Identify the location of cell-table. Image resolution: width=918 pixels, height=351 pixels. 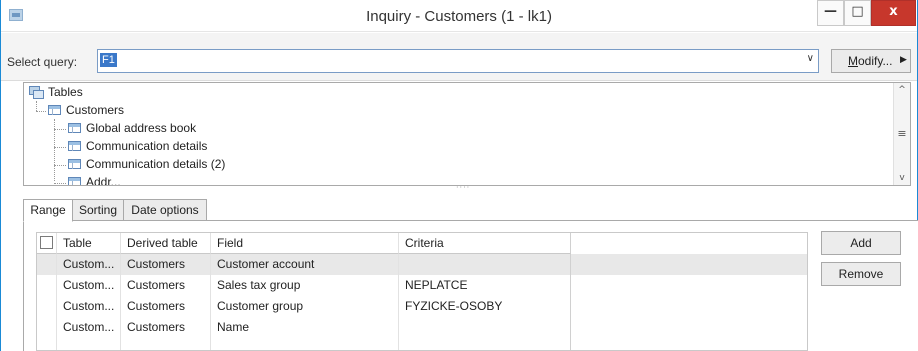
(89, 344).